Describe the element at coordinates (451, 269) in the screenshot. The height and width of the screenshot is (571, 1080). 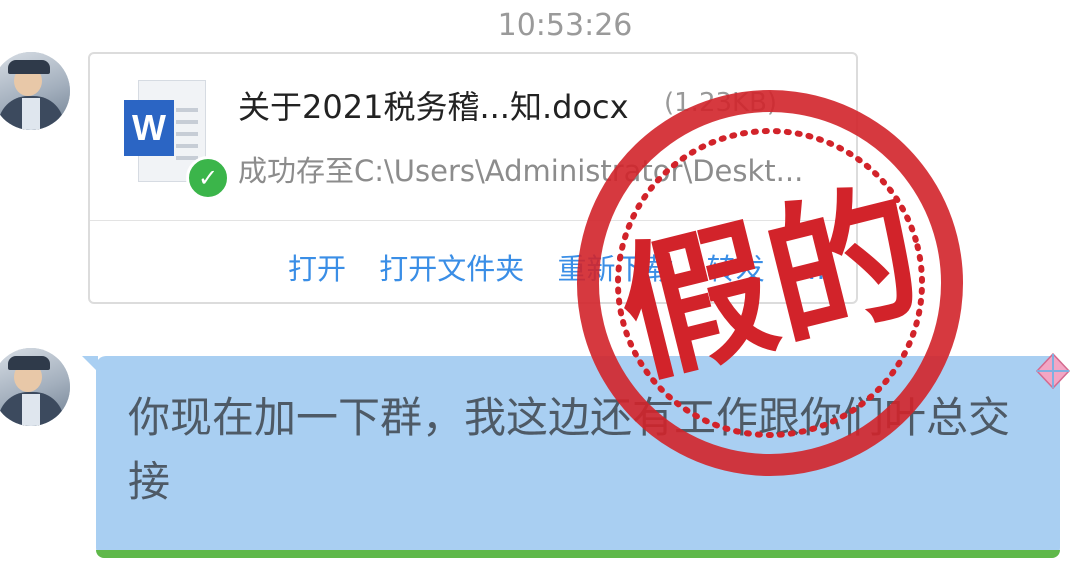
I see `open-folder-link: 打开文件夹` at that location.